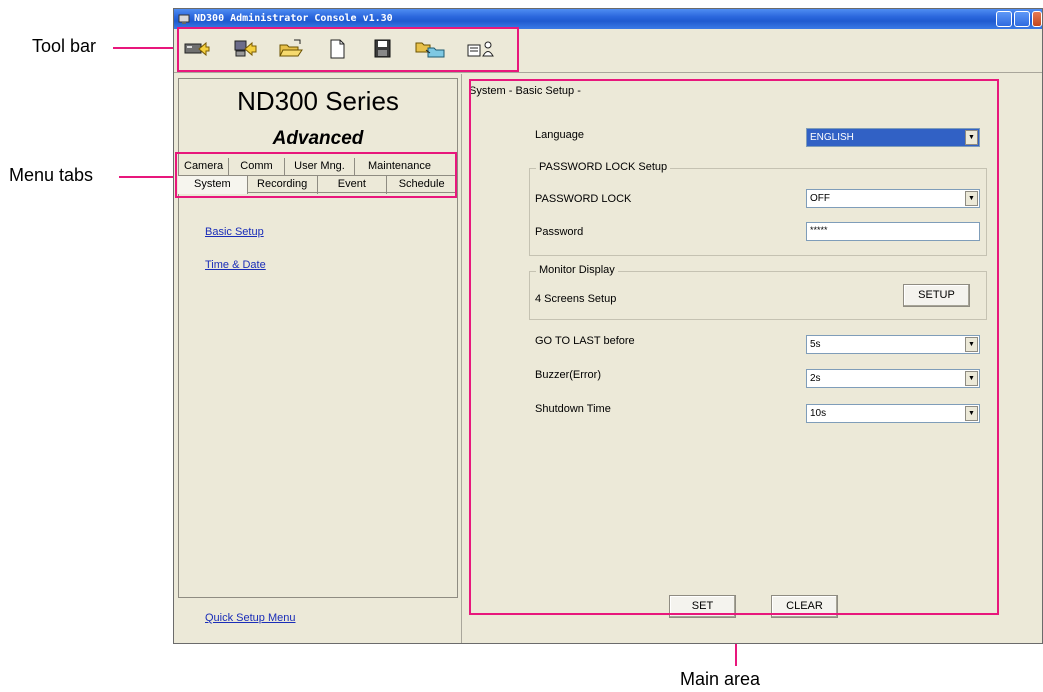 The image size is (1043, 692). I want to click on import-icon, so click(245, 49).